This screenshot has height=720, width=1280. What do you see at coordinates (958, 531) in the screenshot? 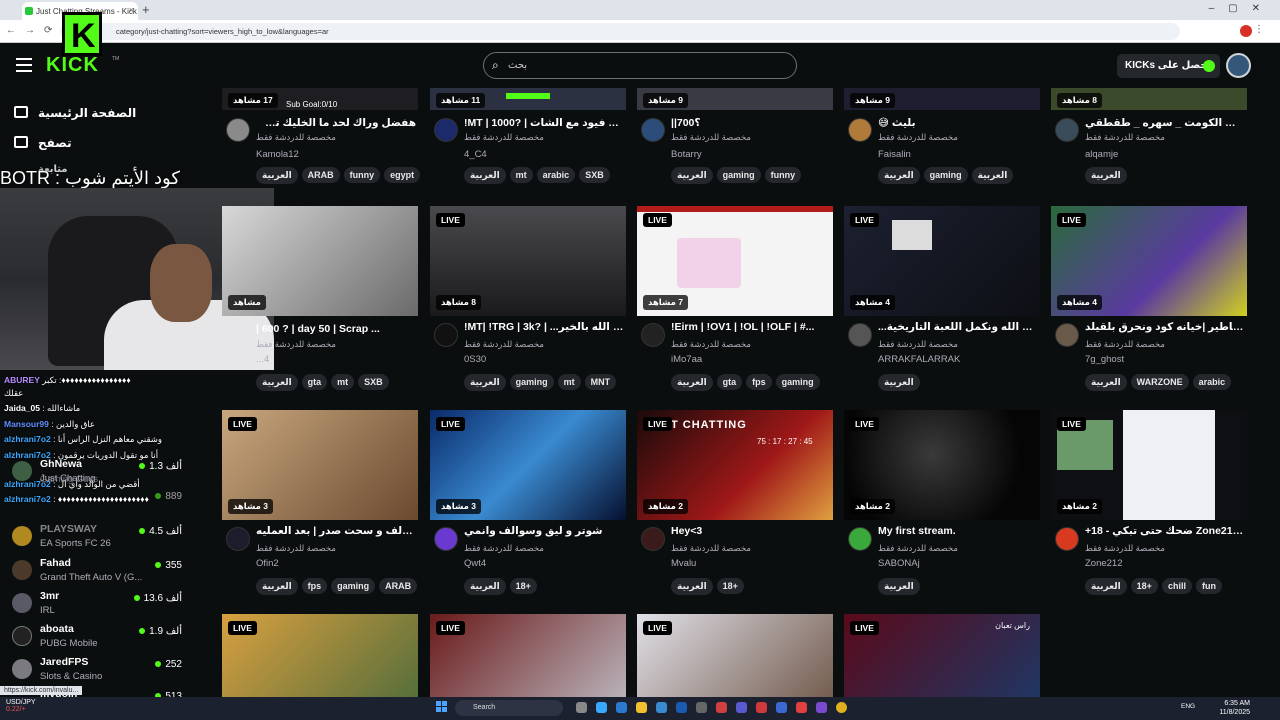
I see `stream-title: My first stream.` at bounding box center [958, 531].